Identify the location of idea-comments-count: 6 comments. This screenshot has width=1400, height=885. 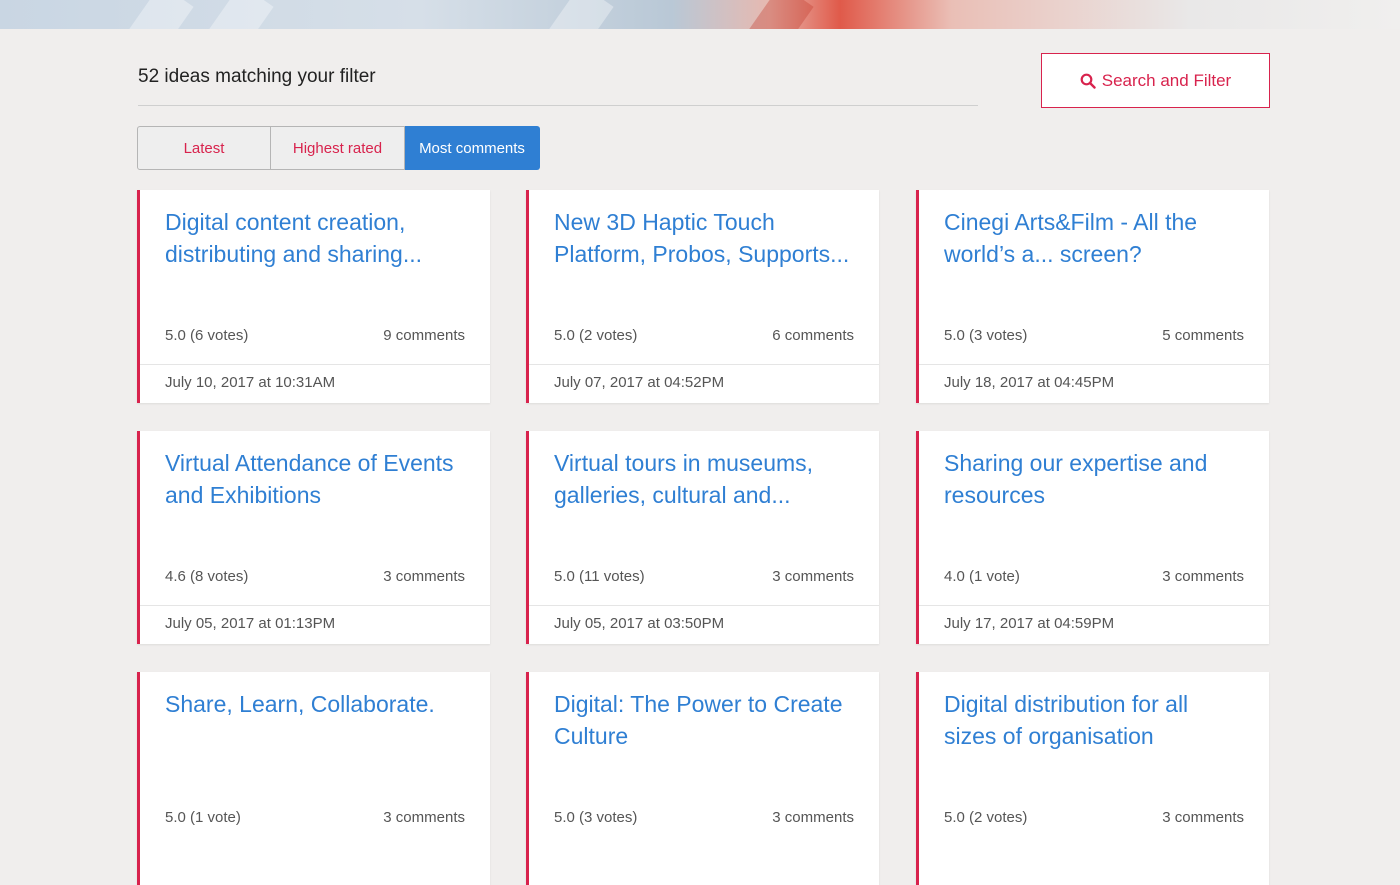
(813, 335).